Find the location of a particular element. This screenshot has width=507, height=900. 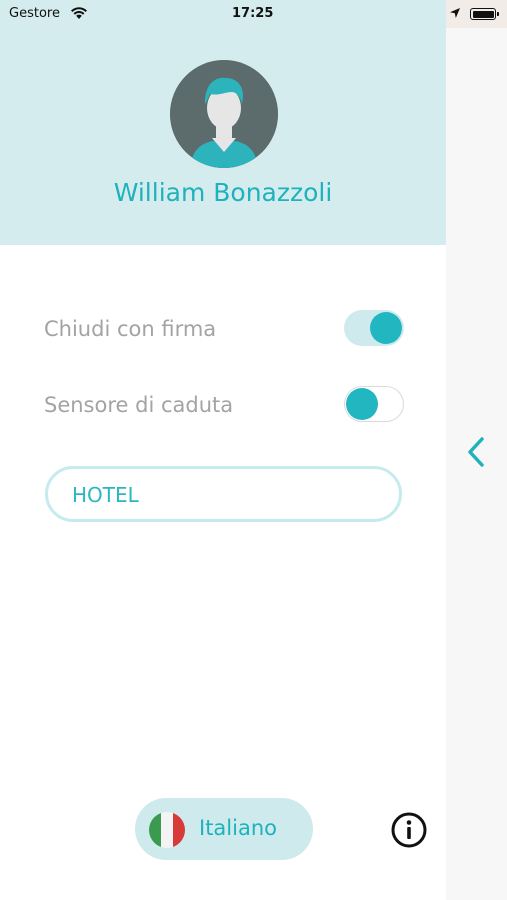

italy-flag-icon is located at coordinates (167, 830).